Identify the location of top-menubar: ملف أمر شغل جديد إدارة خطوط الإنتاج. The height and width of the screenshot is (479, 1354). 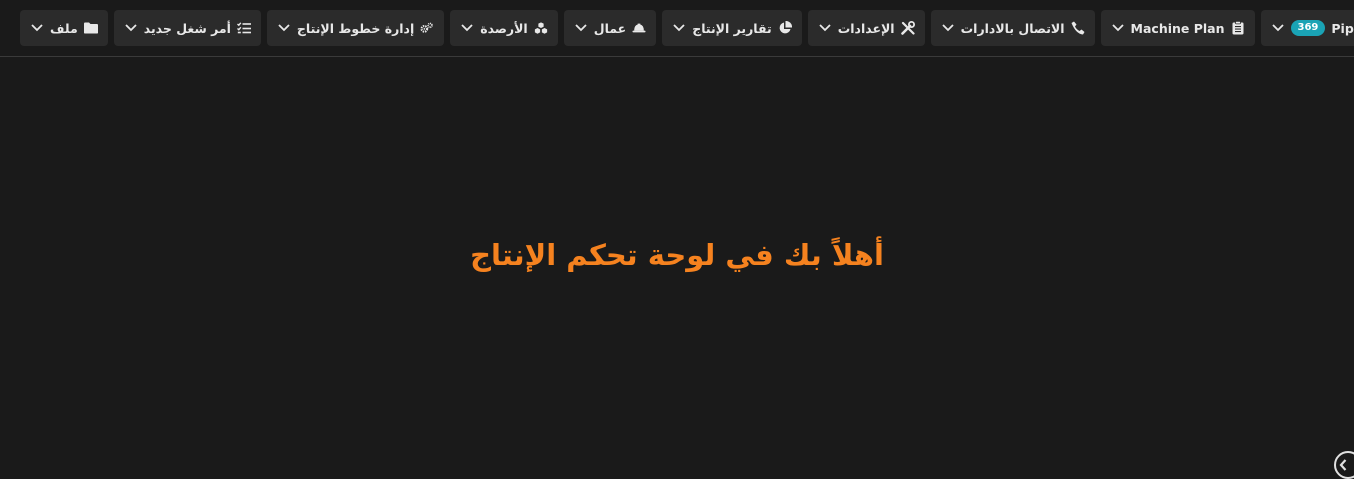
(677, 28).